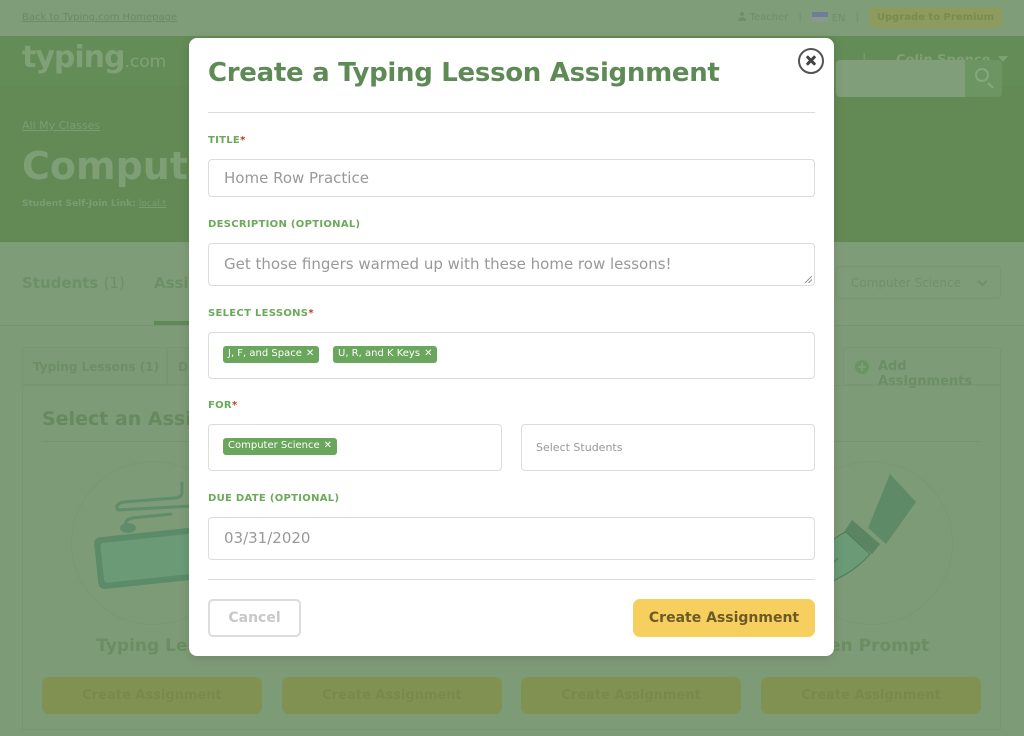 The width and height of the screenshot is (1024, 736). Describe the element at coordinates (741, 16) in the screenshot. I see `user-icon` at that location.